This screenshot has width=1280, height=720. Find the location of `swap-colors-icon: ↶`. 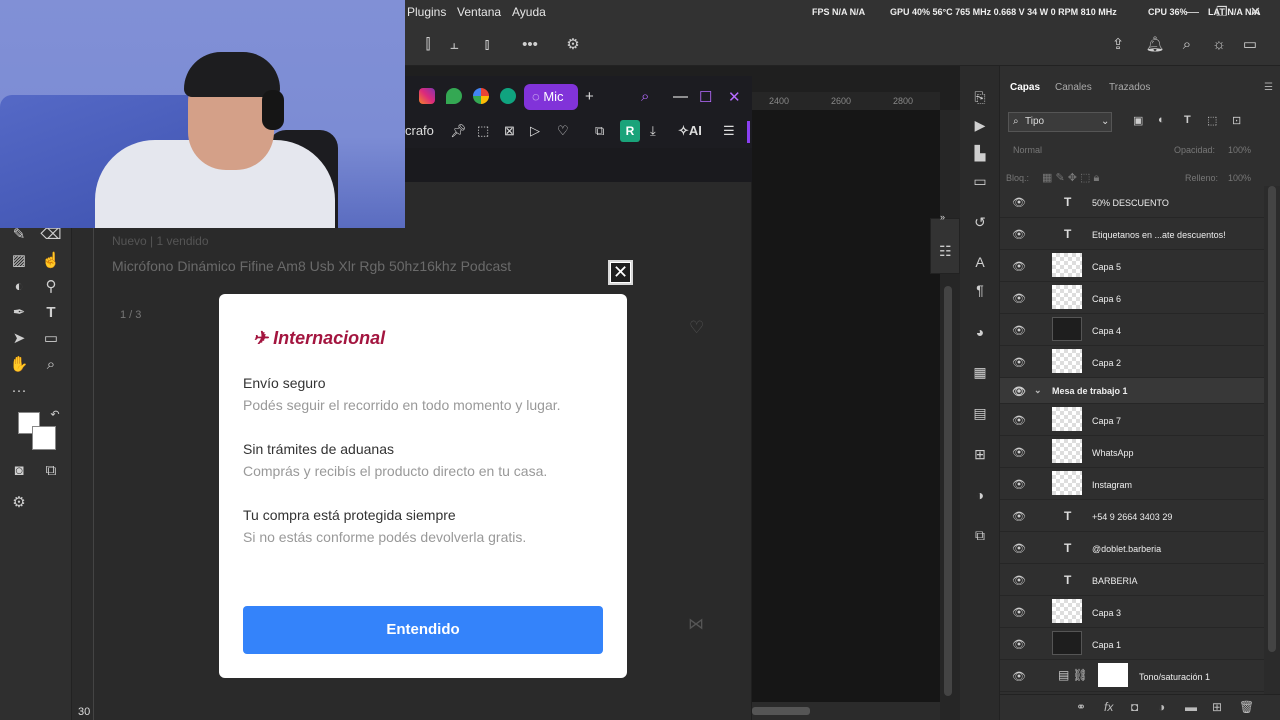

swap-colors-icon: ↶ is located at coordinates (55, 415).